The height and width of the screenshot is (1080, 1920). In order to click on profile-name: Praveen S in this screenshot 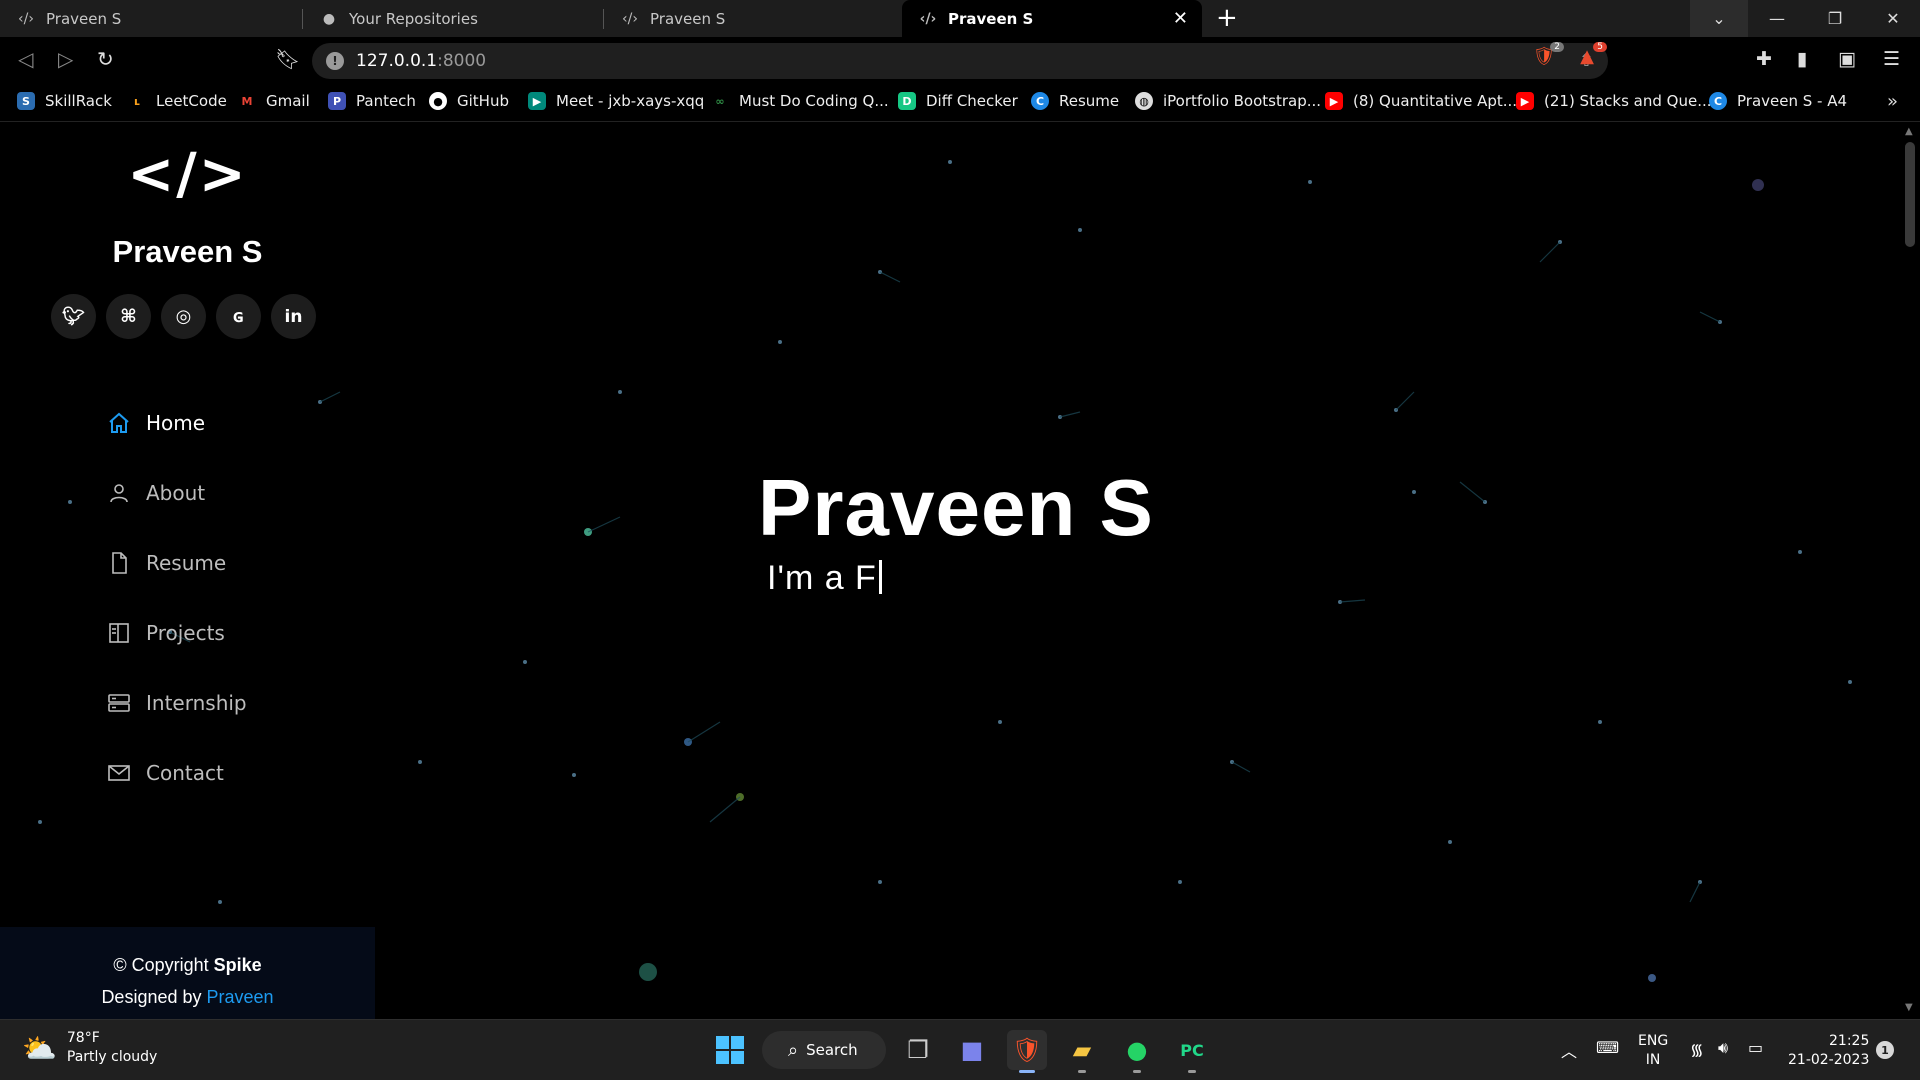, I will do `click(187, 252)`.